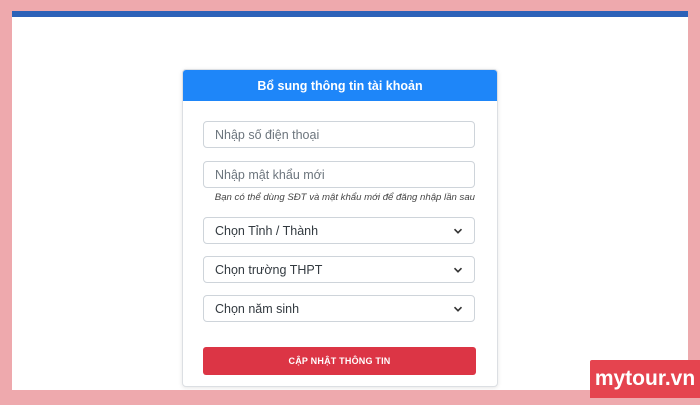 This screenshot has height=405, width=700. I want to click on card-header: Bổ sung thông tin tài khoản, so click(340, 85).